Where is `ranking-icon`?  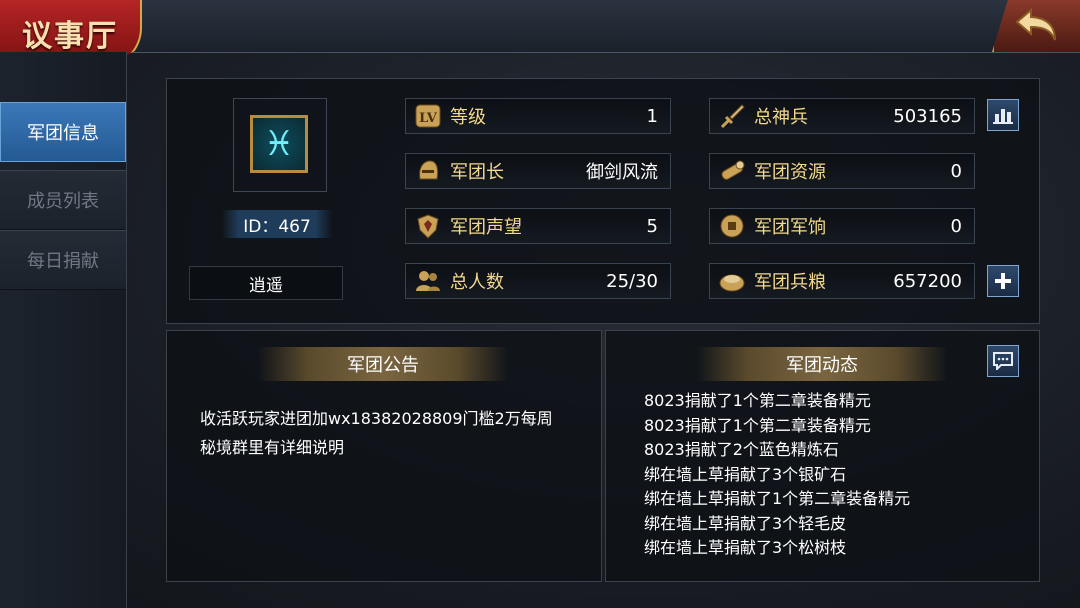
ranking-icon is located at coordinates (1003, 116).